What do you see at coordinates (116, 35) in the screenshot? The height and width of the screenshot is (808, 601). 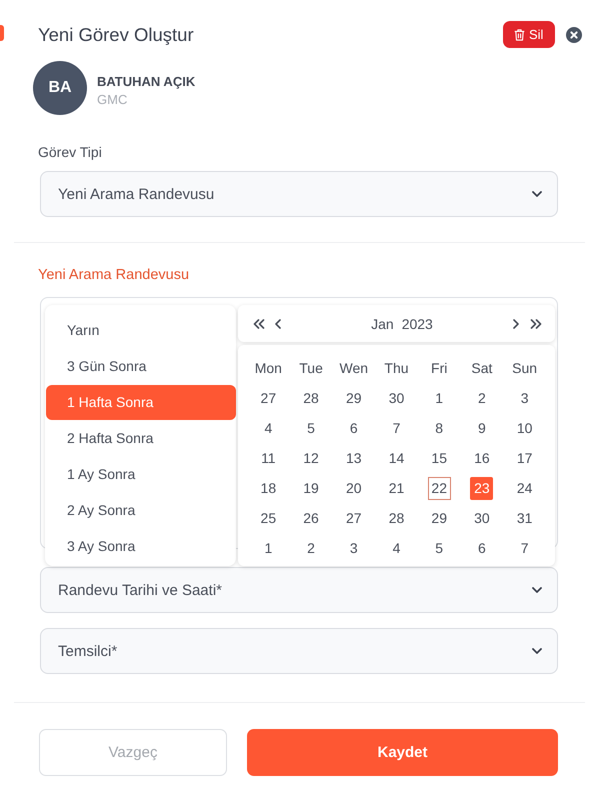 I see `modal-title: Yeni Görev Oluştur` at bounding box center [116, 35].